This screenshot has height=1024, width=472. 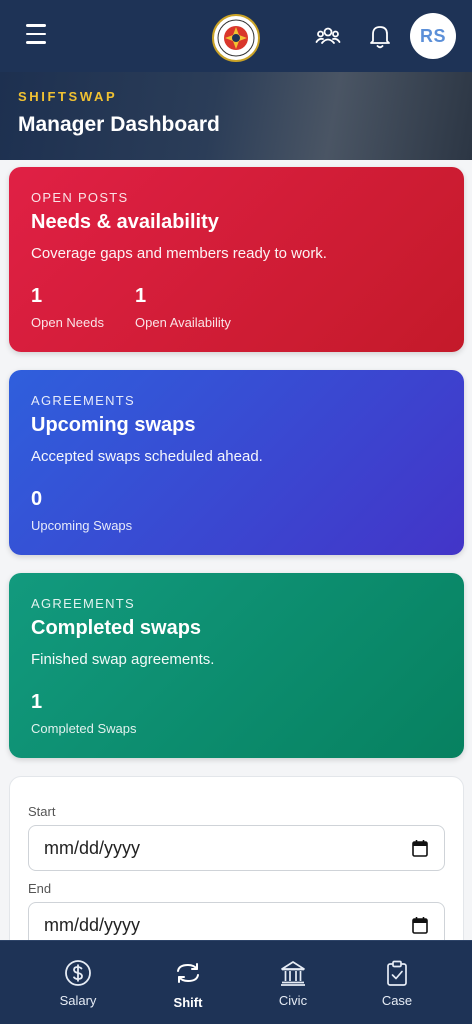 I want to click on bottom-navigation: Salary Shift Civic Case, so click(x=236, y=982).